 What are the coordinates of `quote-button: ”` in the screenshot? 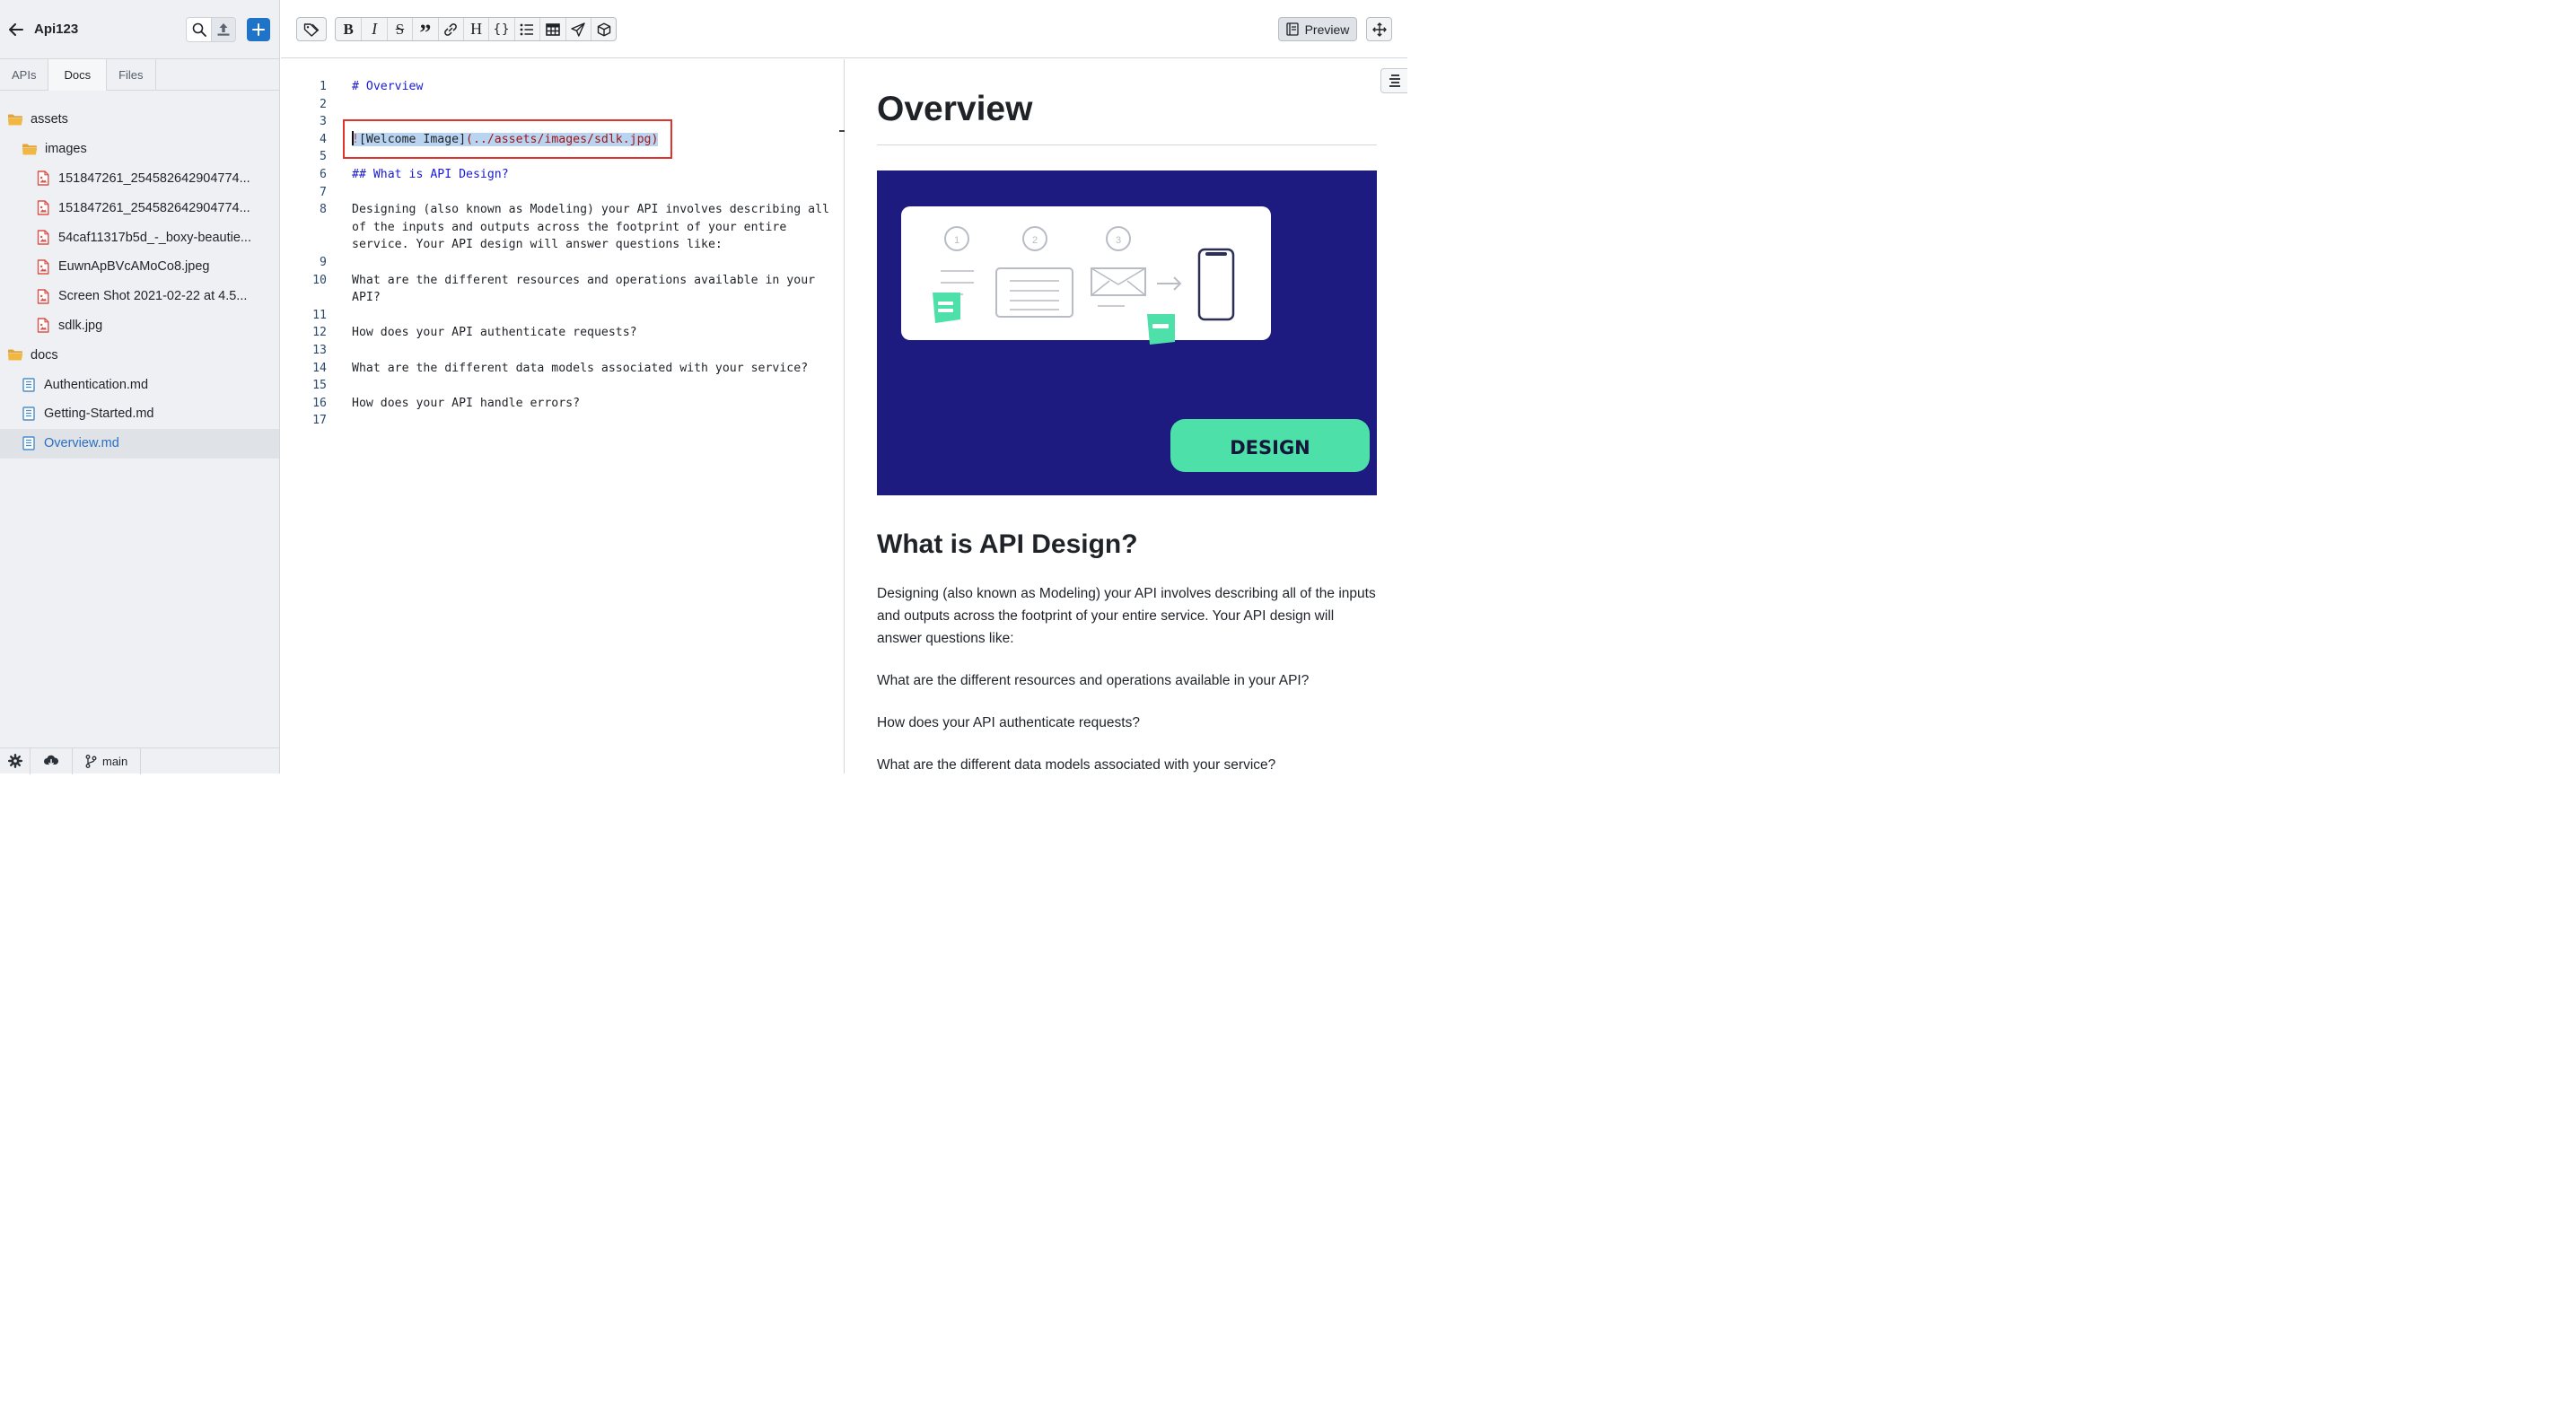 It's located at (424, 29).